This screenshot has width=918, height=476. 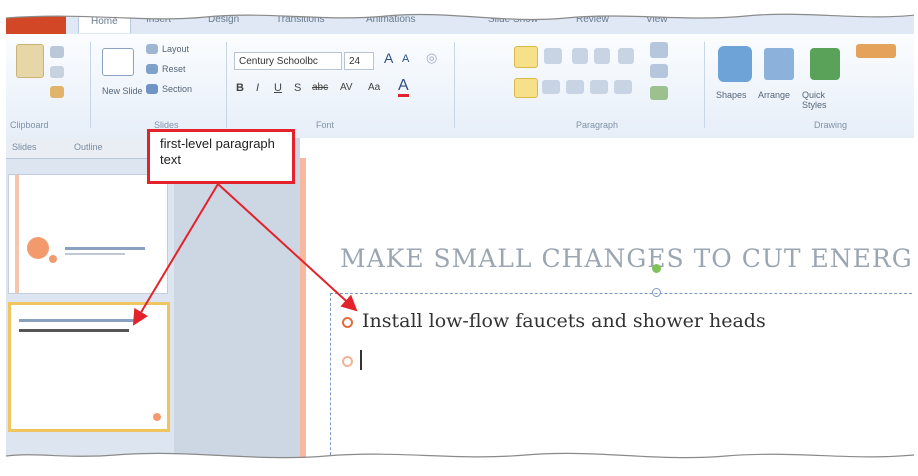 I want to click on font-name-box: Century Schoolbc, so click(x=288, y=61).